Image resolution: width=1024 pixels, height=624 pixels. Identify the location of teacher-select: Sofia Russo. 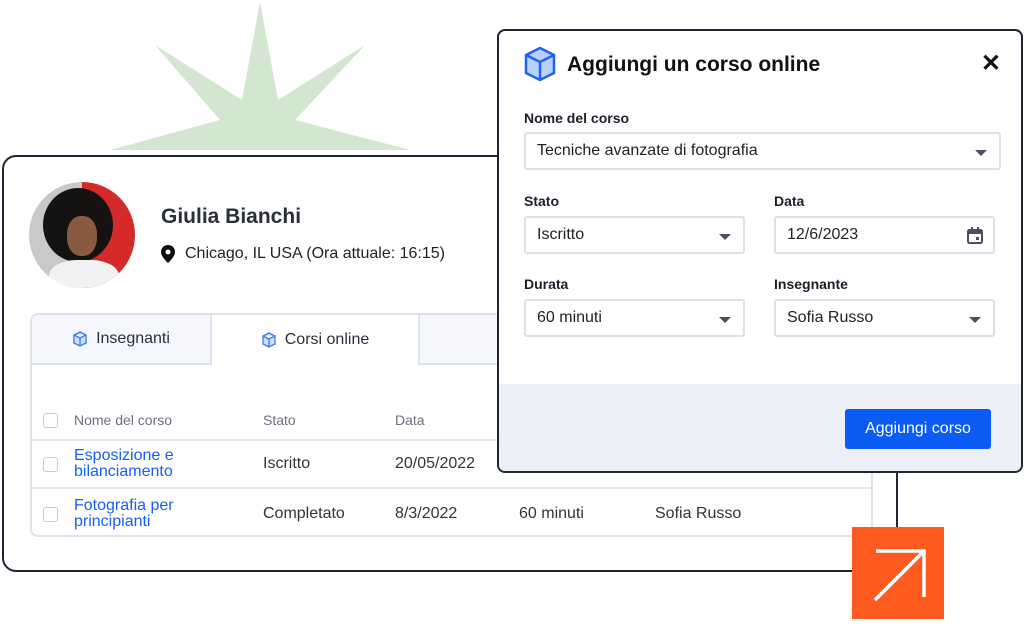
(884, 318).